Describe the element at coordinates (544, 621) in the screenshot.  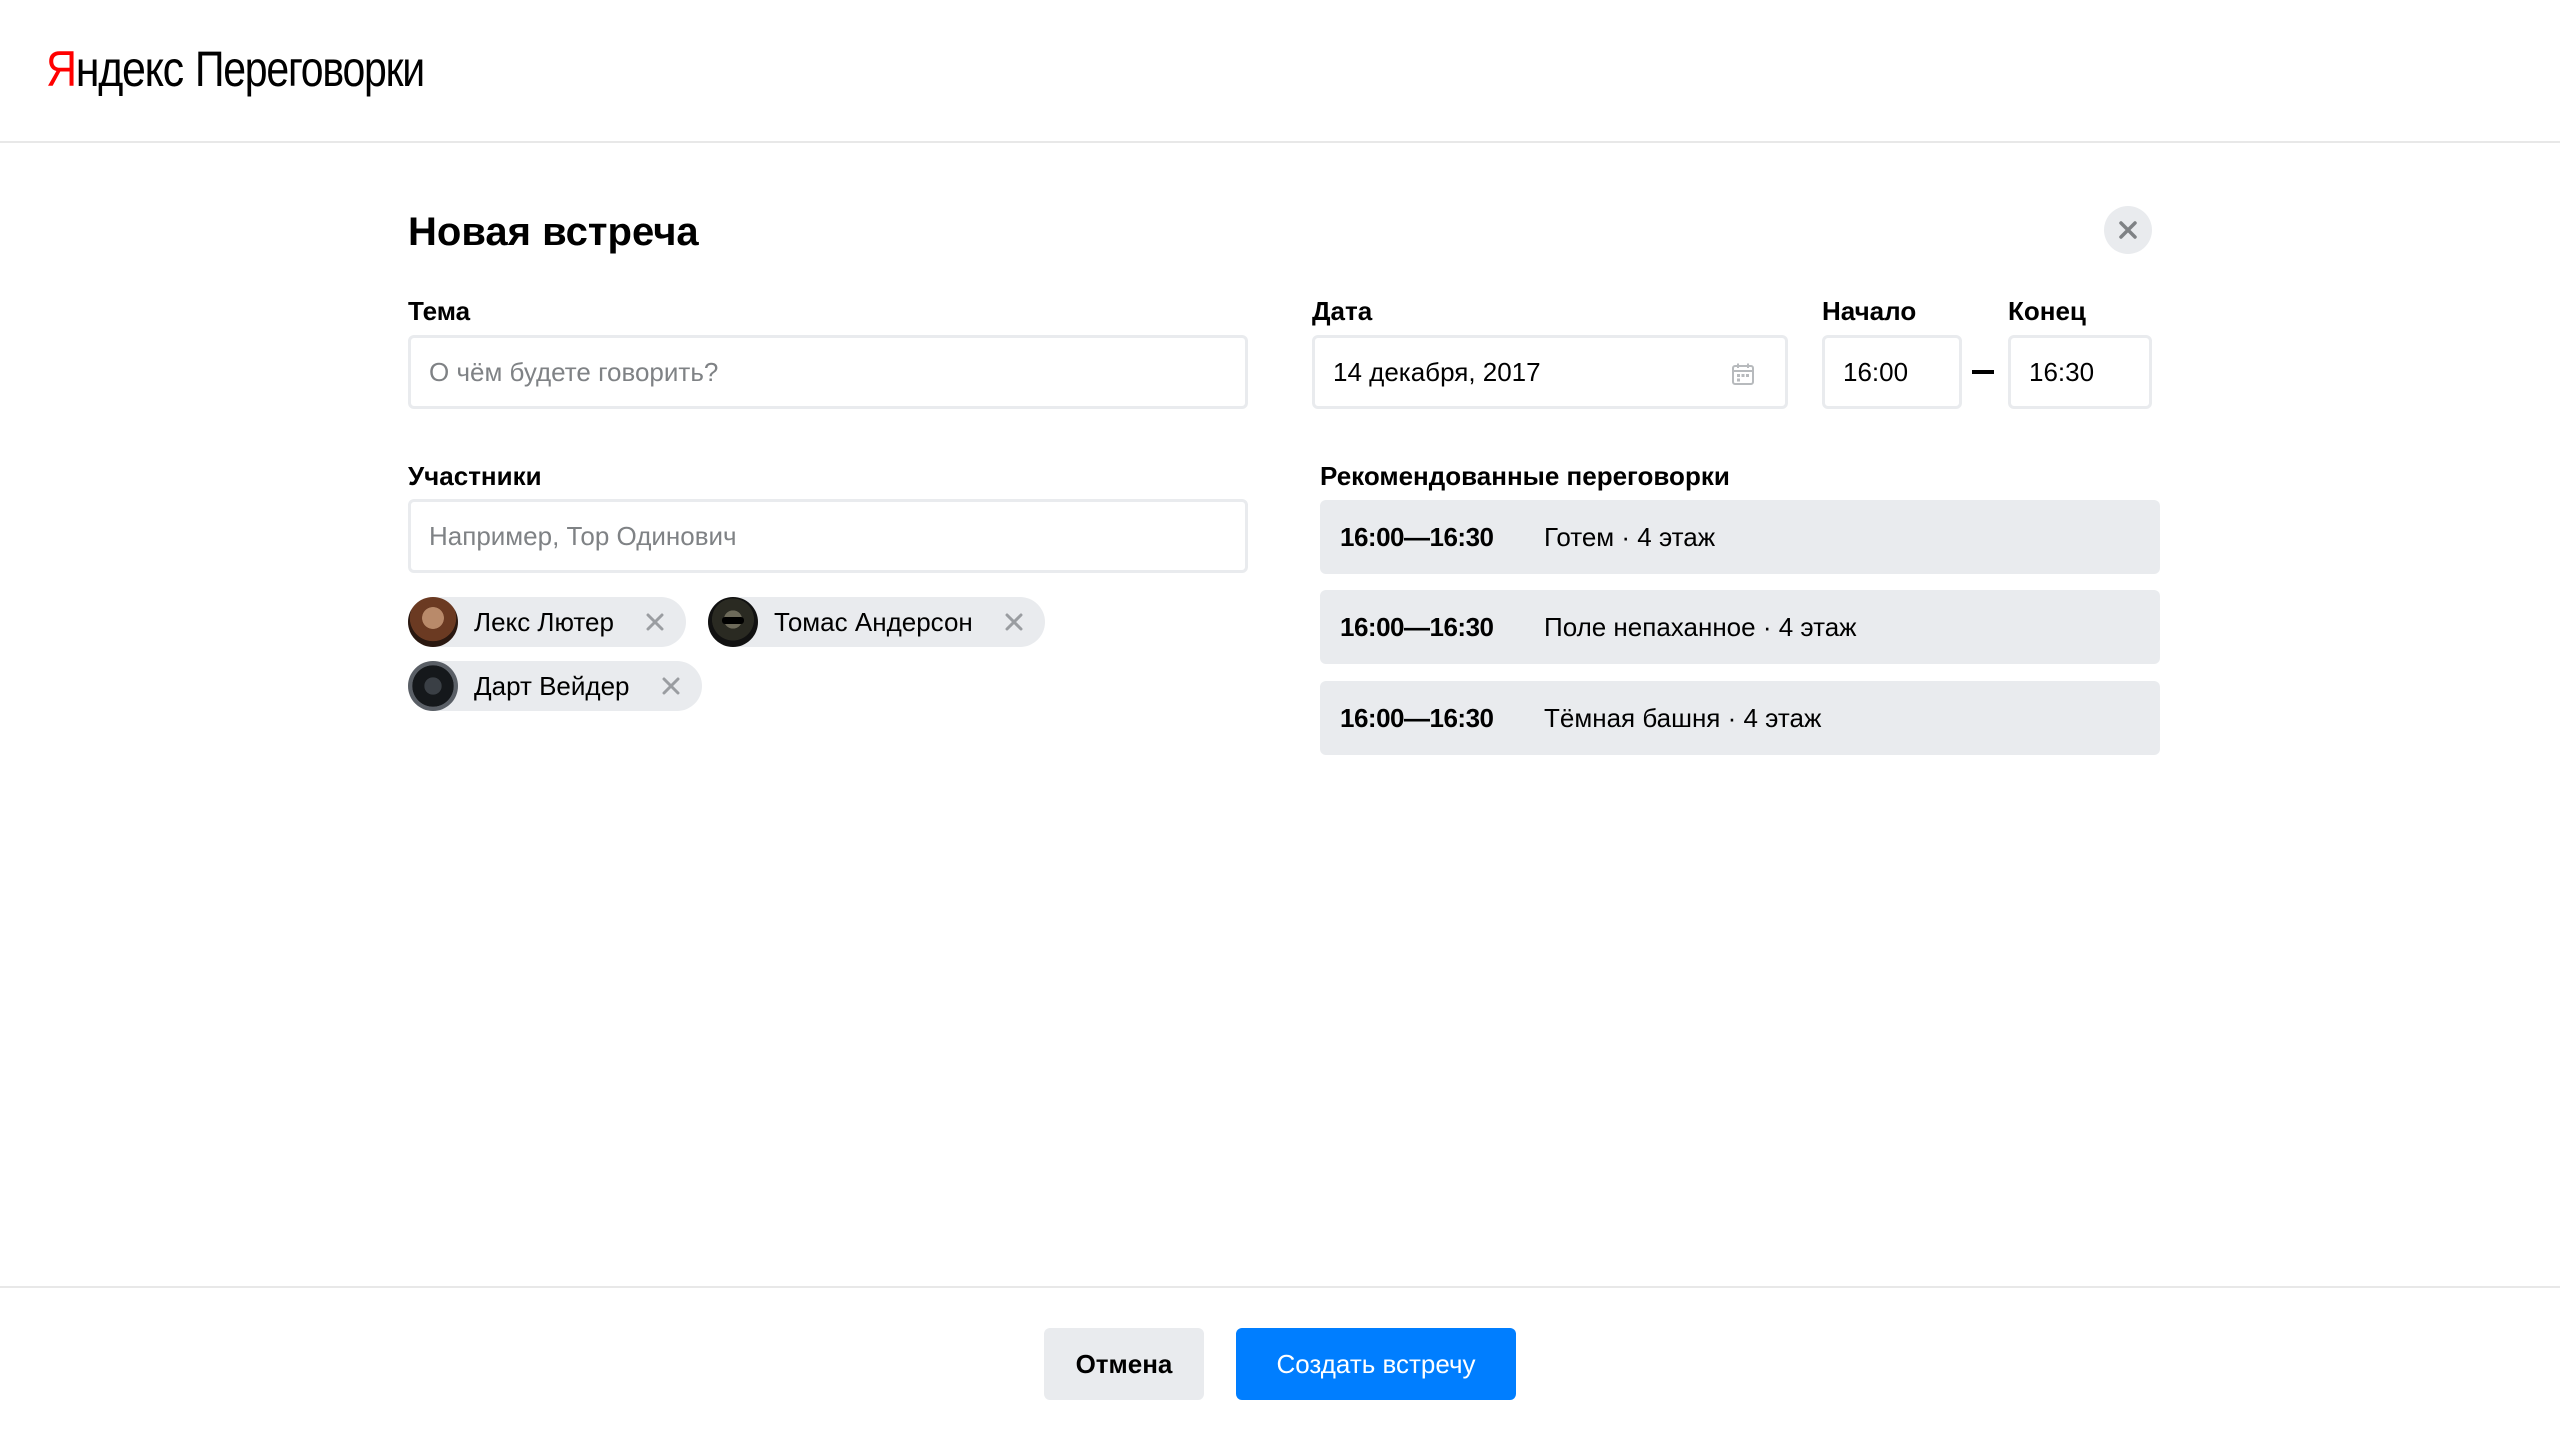
I see `participant-name: Лекс Лютер` at that location.